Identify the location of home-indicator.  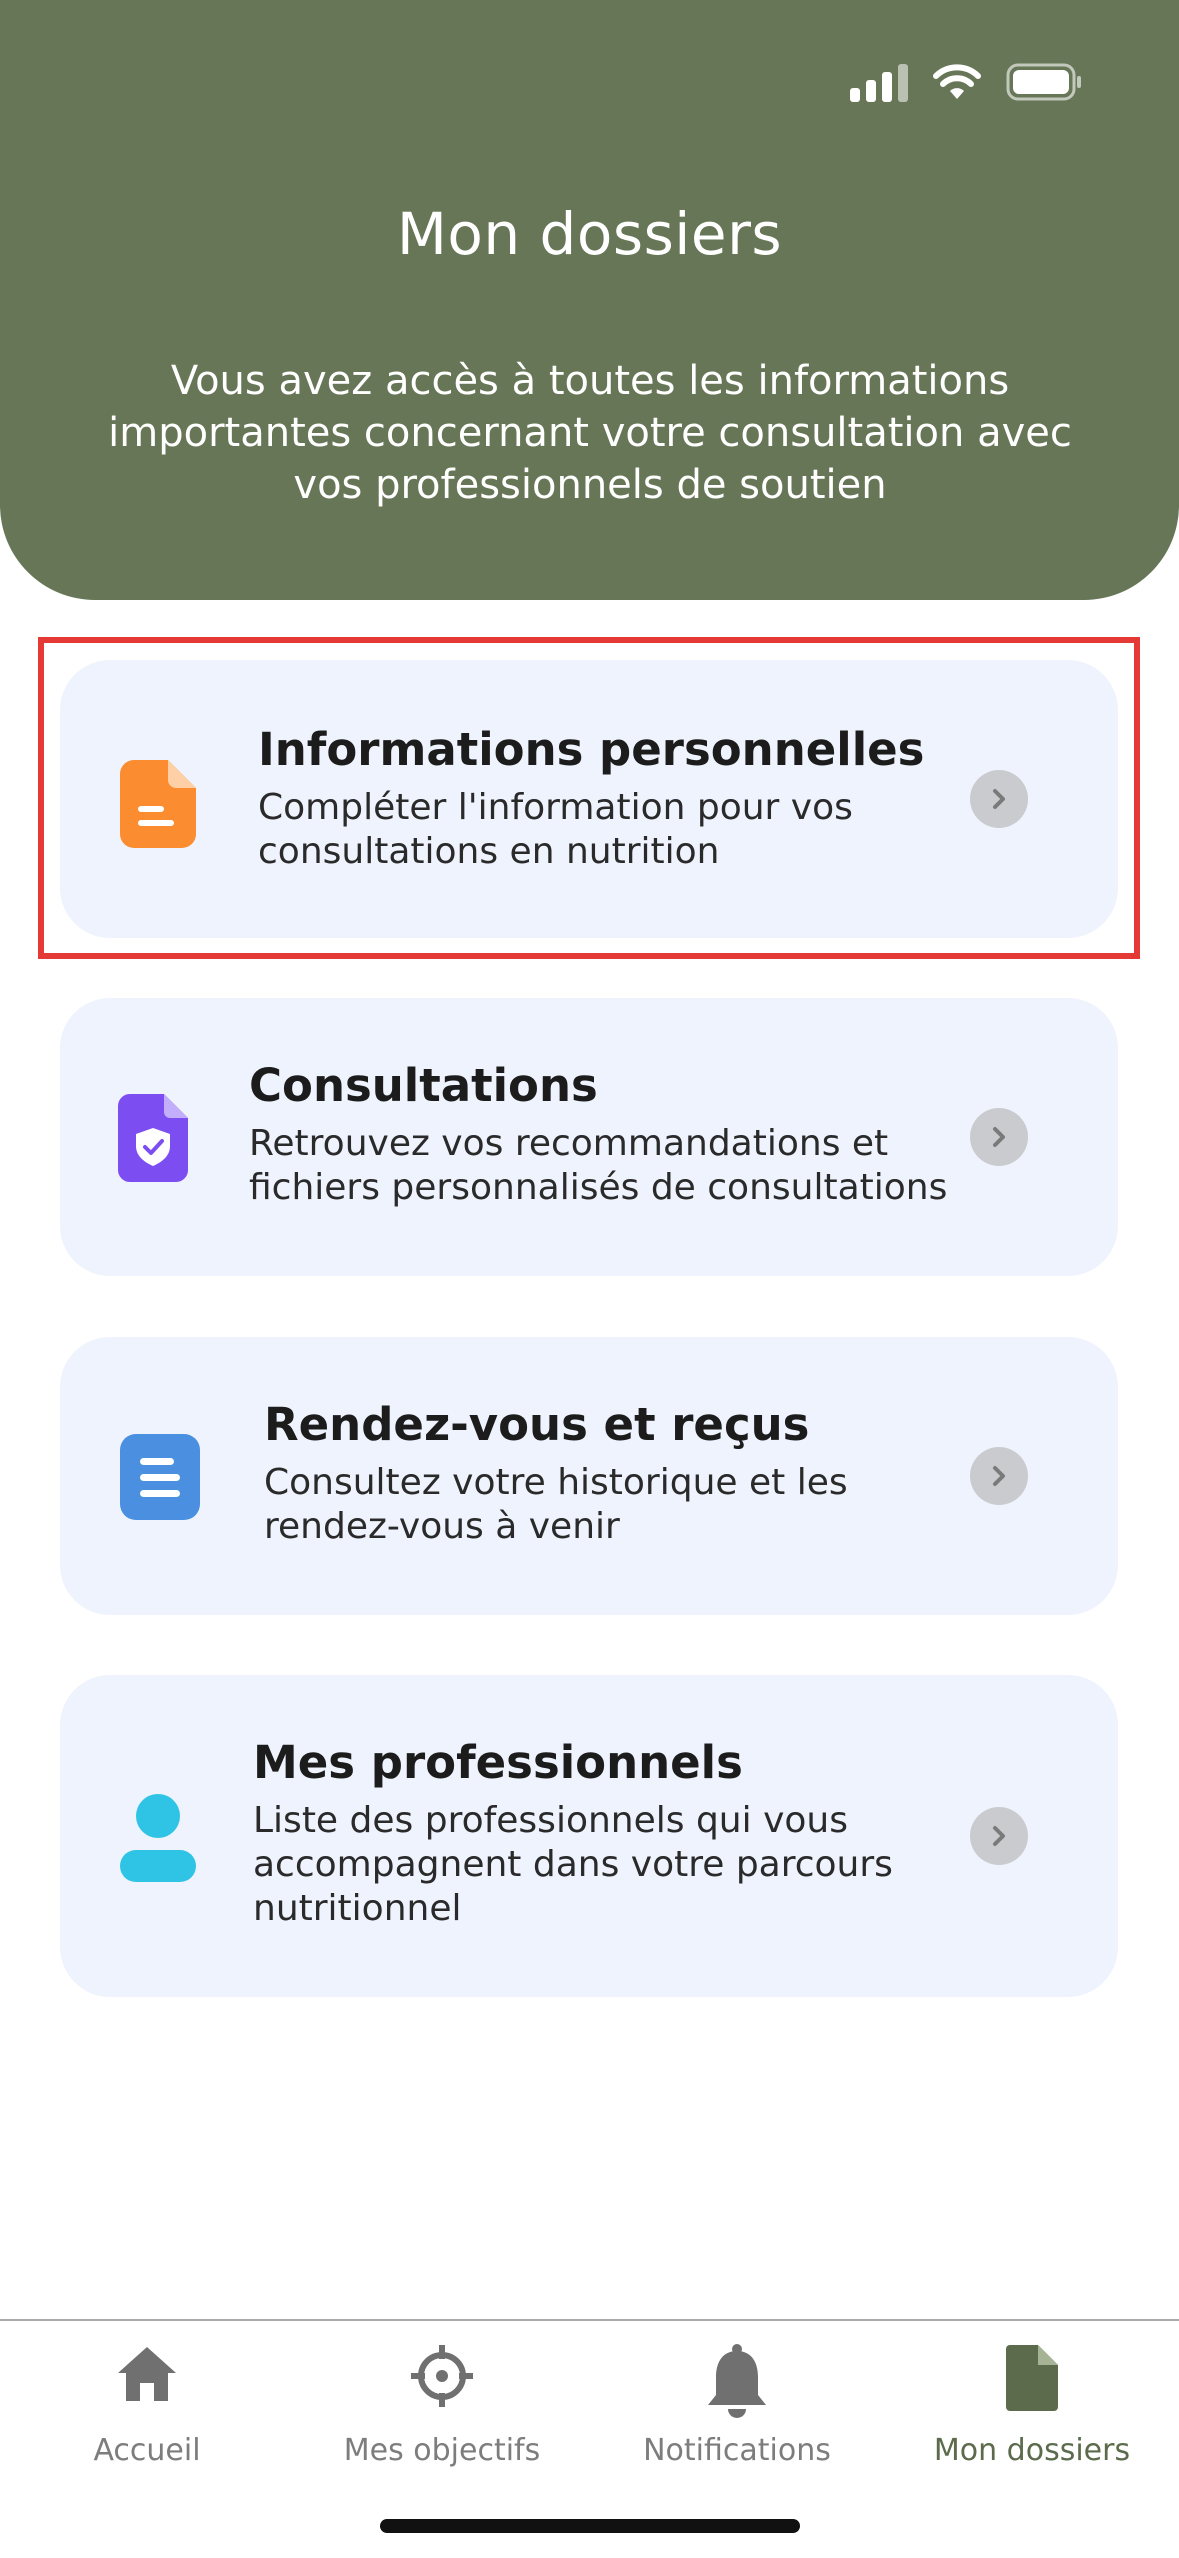
(590, 2526).